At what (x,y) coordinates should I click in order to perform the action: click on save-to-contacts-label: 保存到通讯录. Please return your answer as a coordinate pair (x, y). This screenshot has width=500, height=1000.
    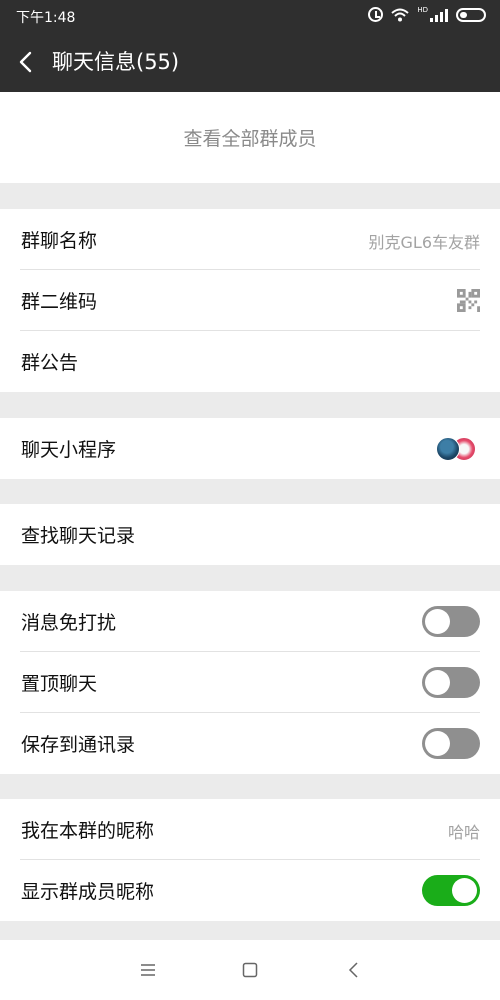
    Looking at the image, I should click on (78, 745).